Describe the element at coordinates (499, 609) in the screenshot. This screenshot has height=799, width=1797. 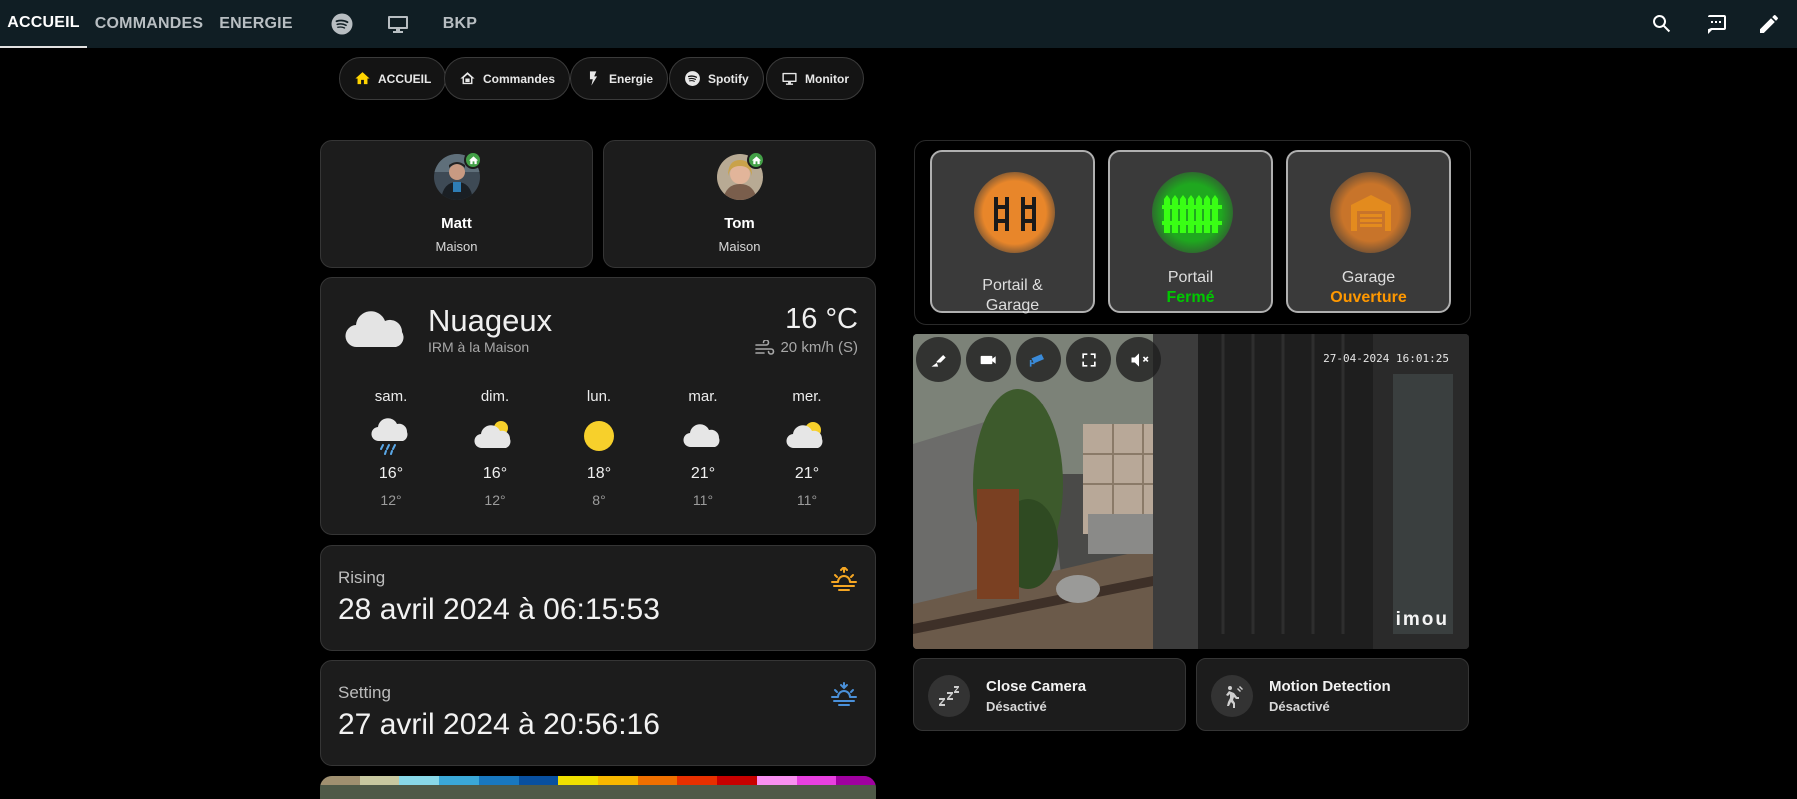
I see `sun-rising-value: 28 avril 2024 à 06:15:53` at that location.